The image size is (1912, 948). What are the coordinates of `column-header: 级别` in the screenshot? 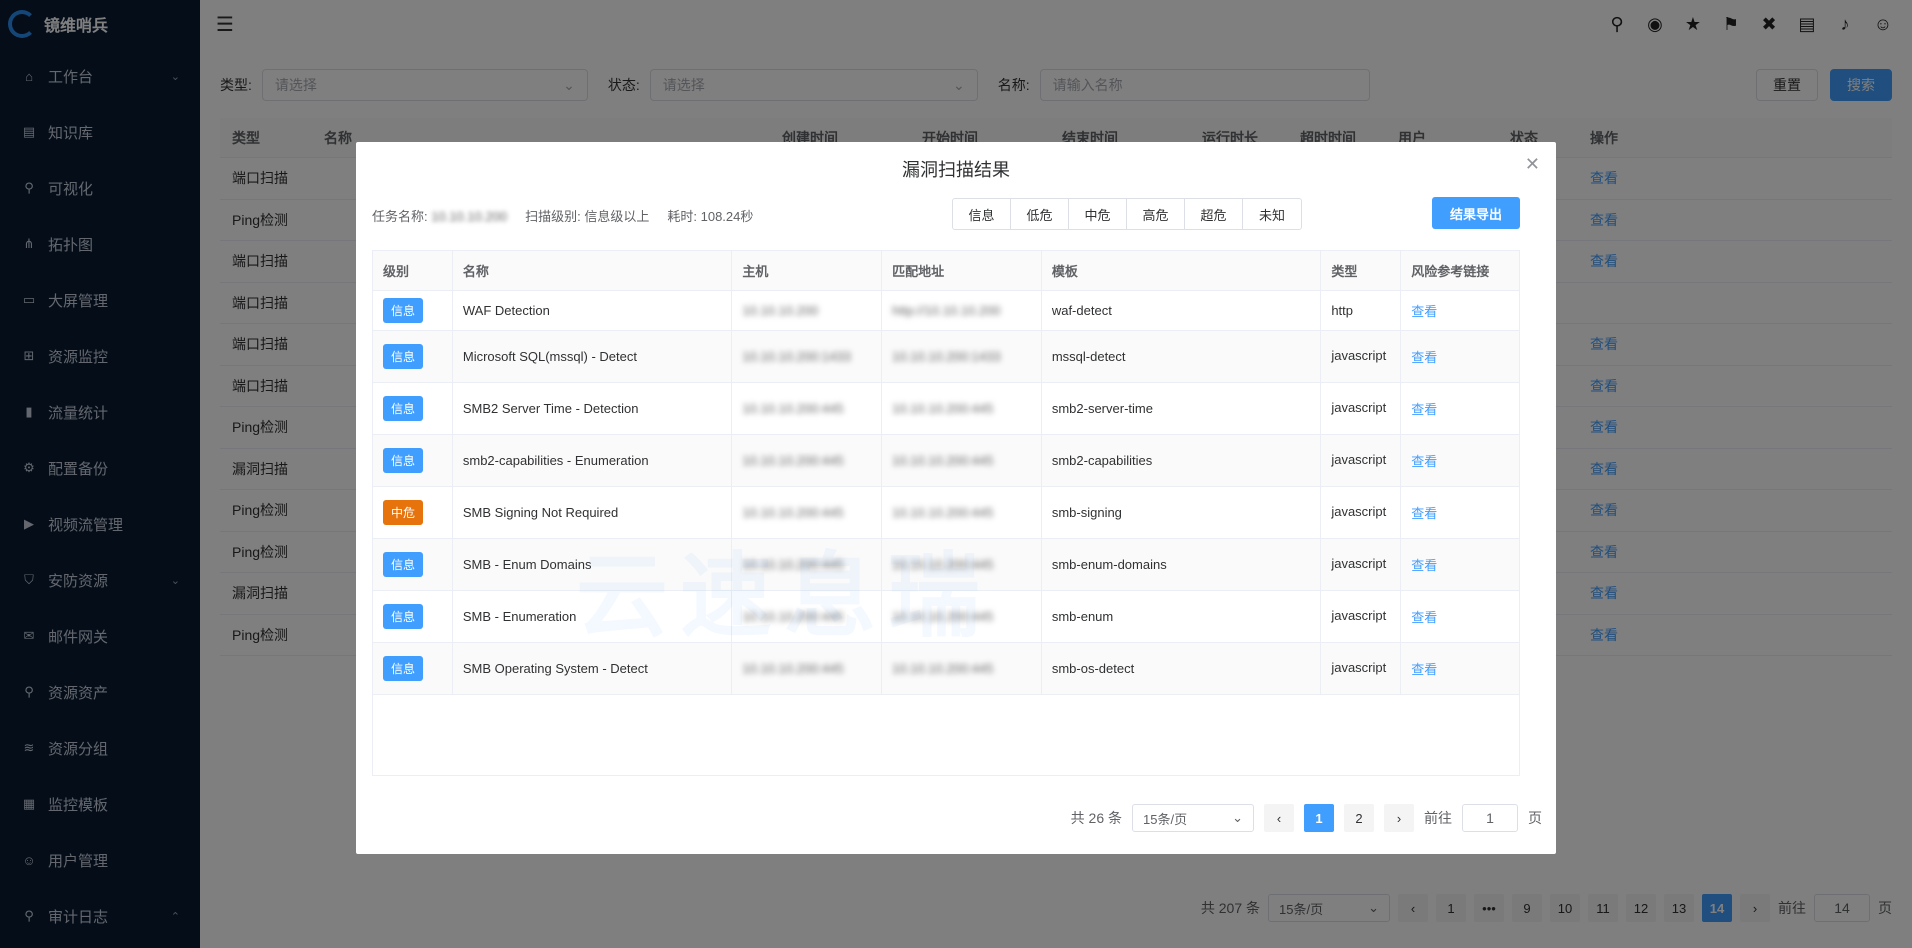 It's located at (413, 271).